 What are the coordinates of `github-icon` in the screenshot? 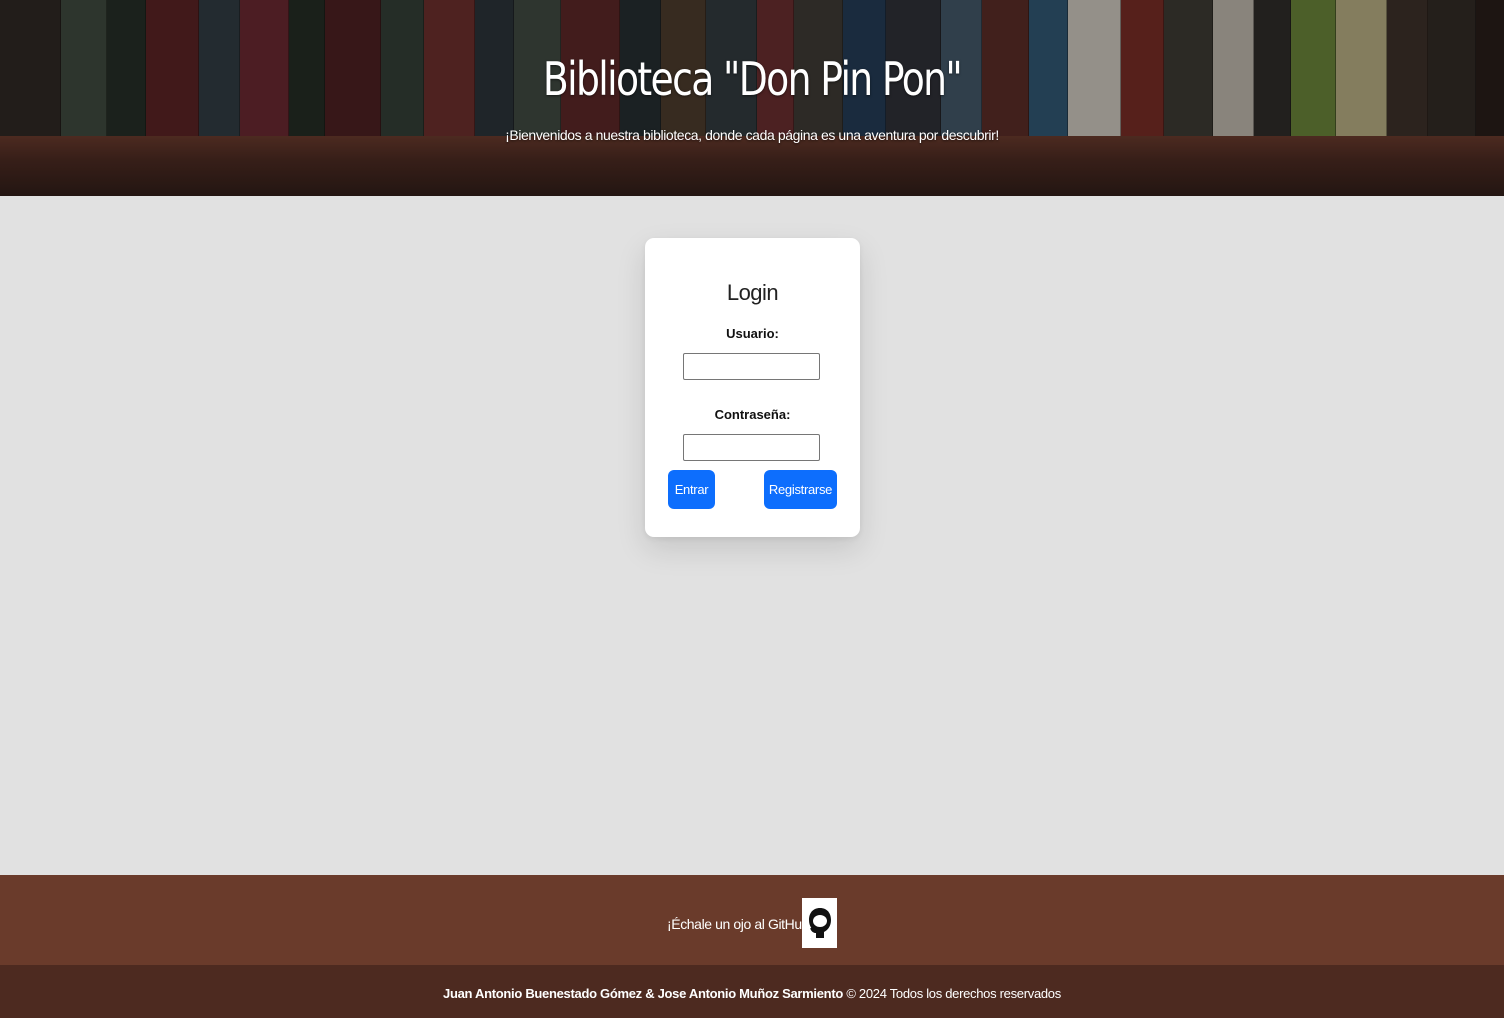 It's located at (819, 923).